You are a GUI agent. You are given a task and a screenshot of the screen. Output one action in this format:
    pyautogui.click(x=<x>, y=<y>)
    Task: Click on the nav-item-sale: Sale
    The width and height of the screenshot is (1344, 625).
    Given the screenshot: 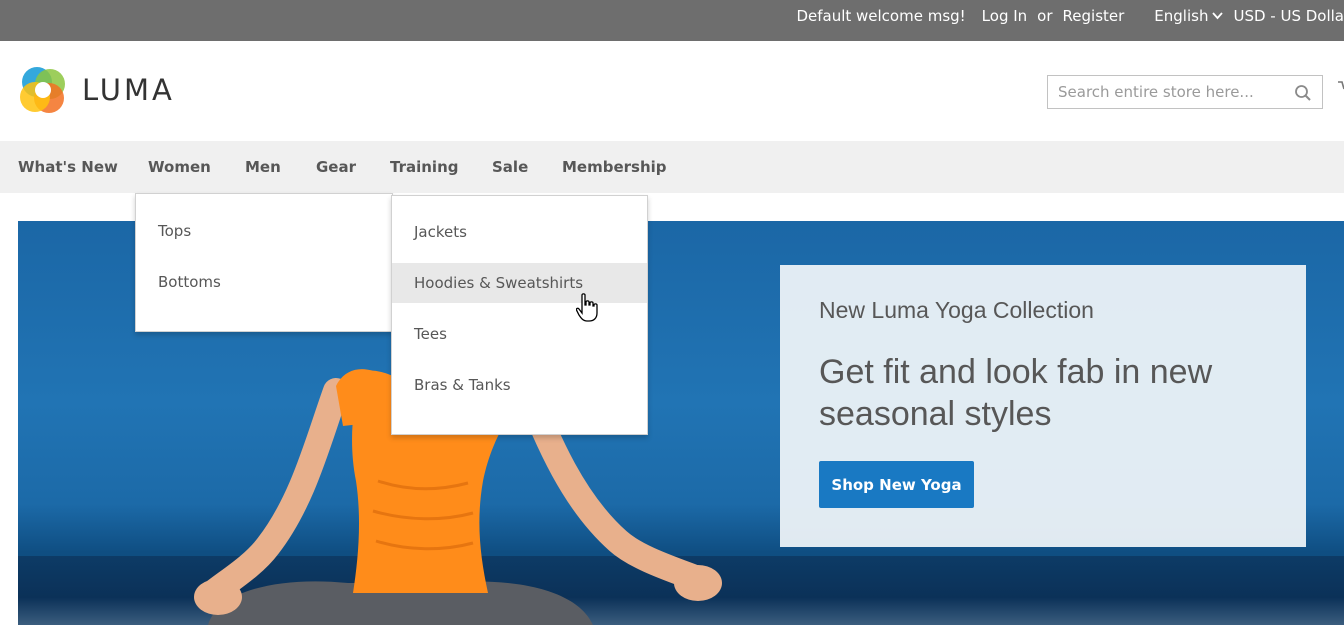 What is the action you would take?
    pyautogui.click(x=510, y=167)
    